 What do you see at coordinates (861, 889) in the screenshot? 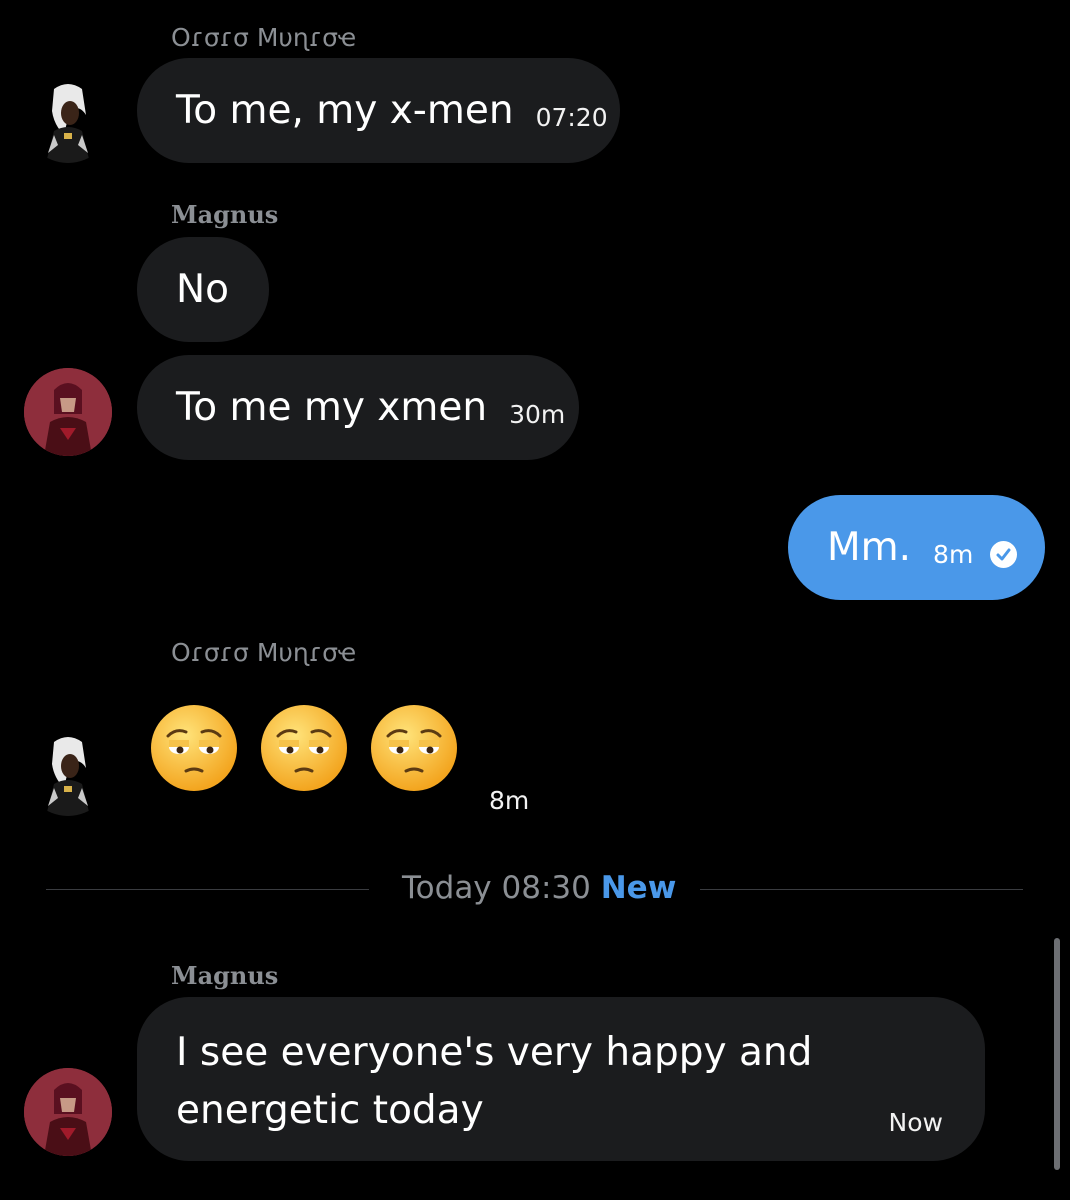
I see `divider-line-right` at bounding box center [861, 889].